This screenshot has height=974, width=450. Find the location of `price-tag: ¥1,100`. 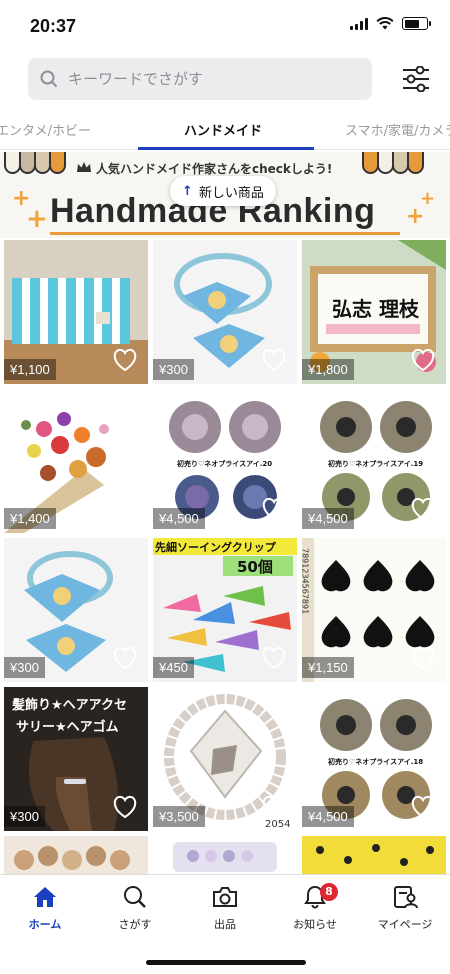

price-tag: ¥1,100 is located at coordinates (30, 369).